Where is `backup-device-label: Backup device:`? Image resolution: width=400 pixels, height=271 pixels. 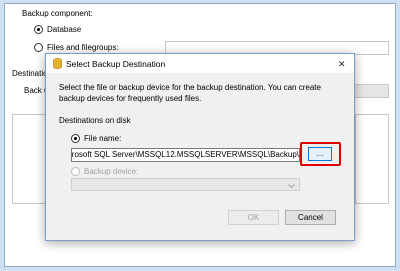
backup-device-label: Backup device: is located at coordinates (111, 171).